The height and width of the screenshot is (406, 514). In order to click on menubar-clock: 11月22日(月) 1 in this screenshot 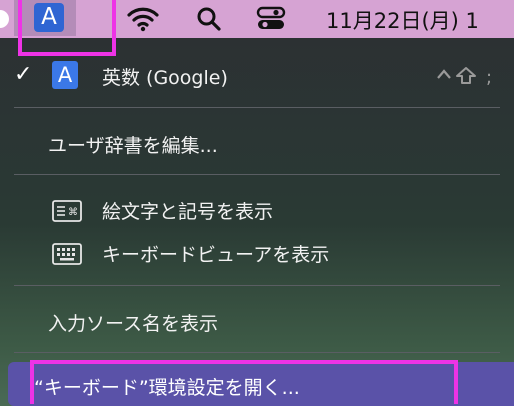, I will do `click(402, 20)`.